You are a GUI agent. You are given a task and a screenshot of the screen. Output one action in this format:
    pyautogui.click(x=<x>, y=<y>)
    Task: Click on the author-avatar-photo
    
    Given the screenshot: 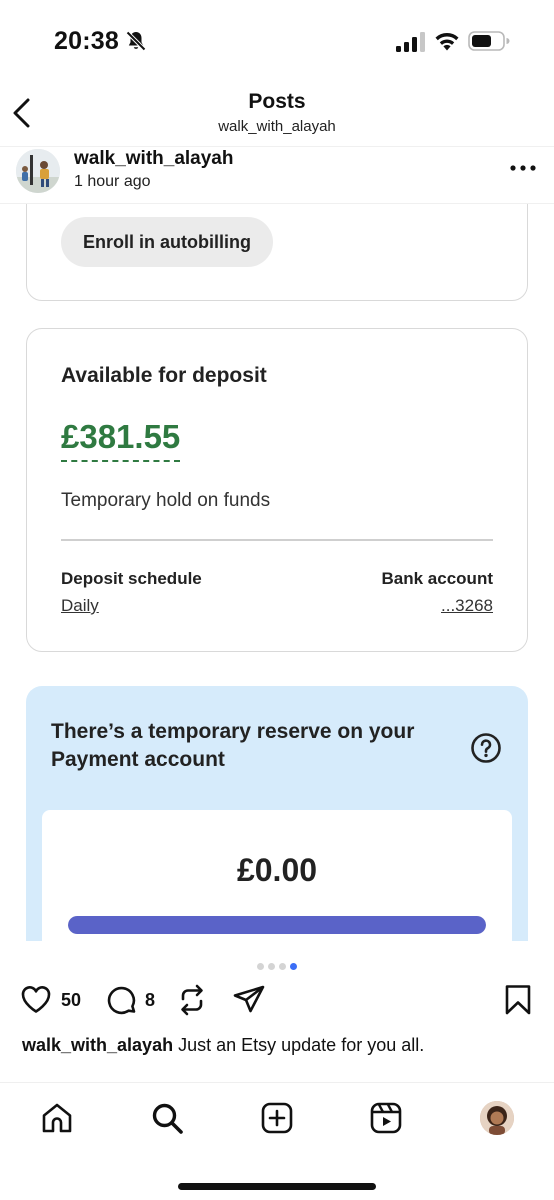 What is the action you would take?
    pyautogui.click(x=38, y=171)
    